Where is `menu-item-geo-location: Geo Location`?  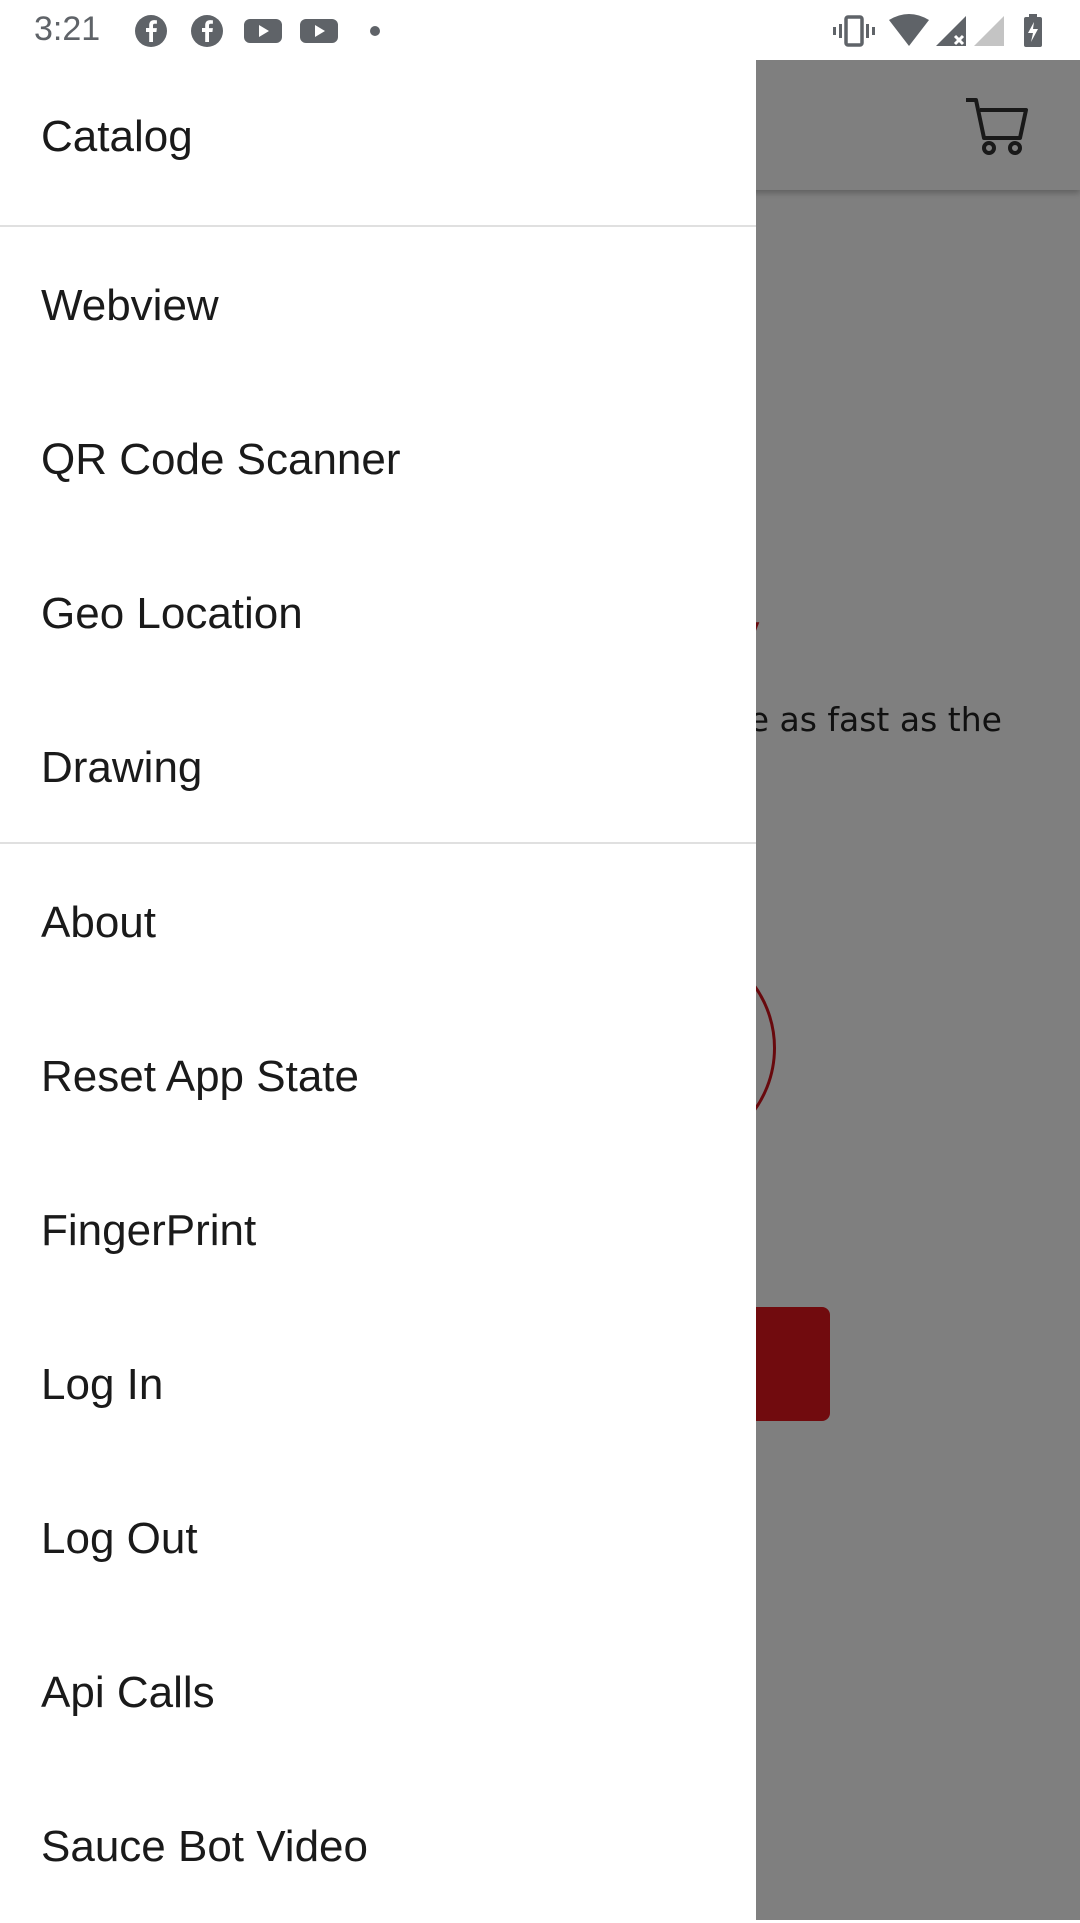 menu-item-geo-location: Geo Location is located at coordinates (378, 613).